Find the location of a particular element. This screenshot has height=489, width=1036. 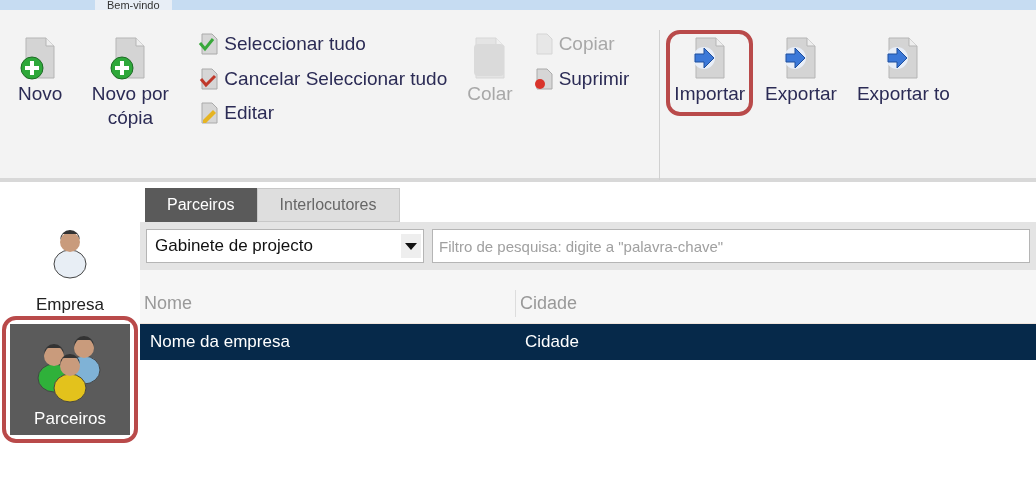

ribbon-button: Exportar is located at coordinates (801, 73).